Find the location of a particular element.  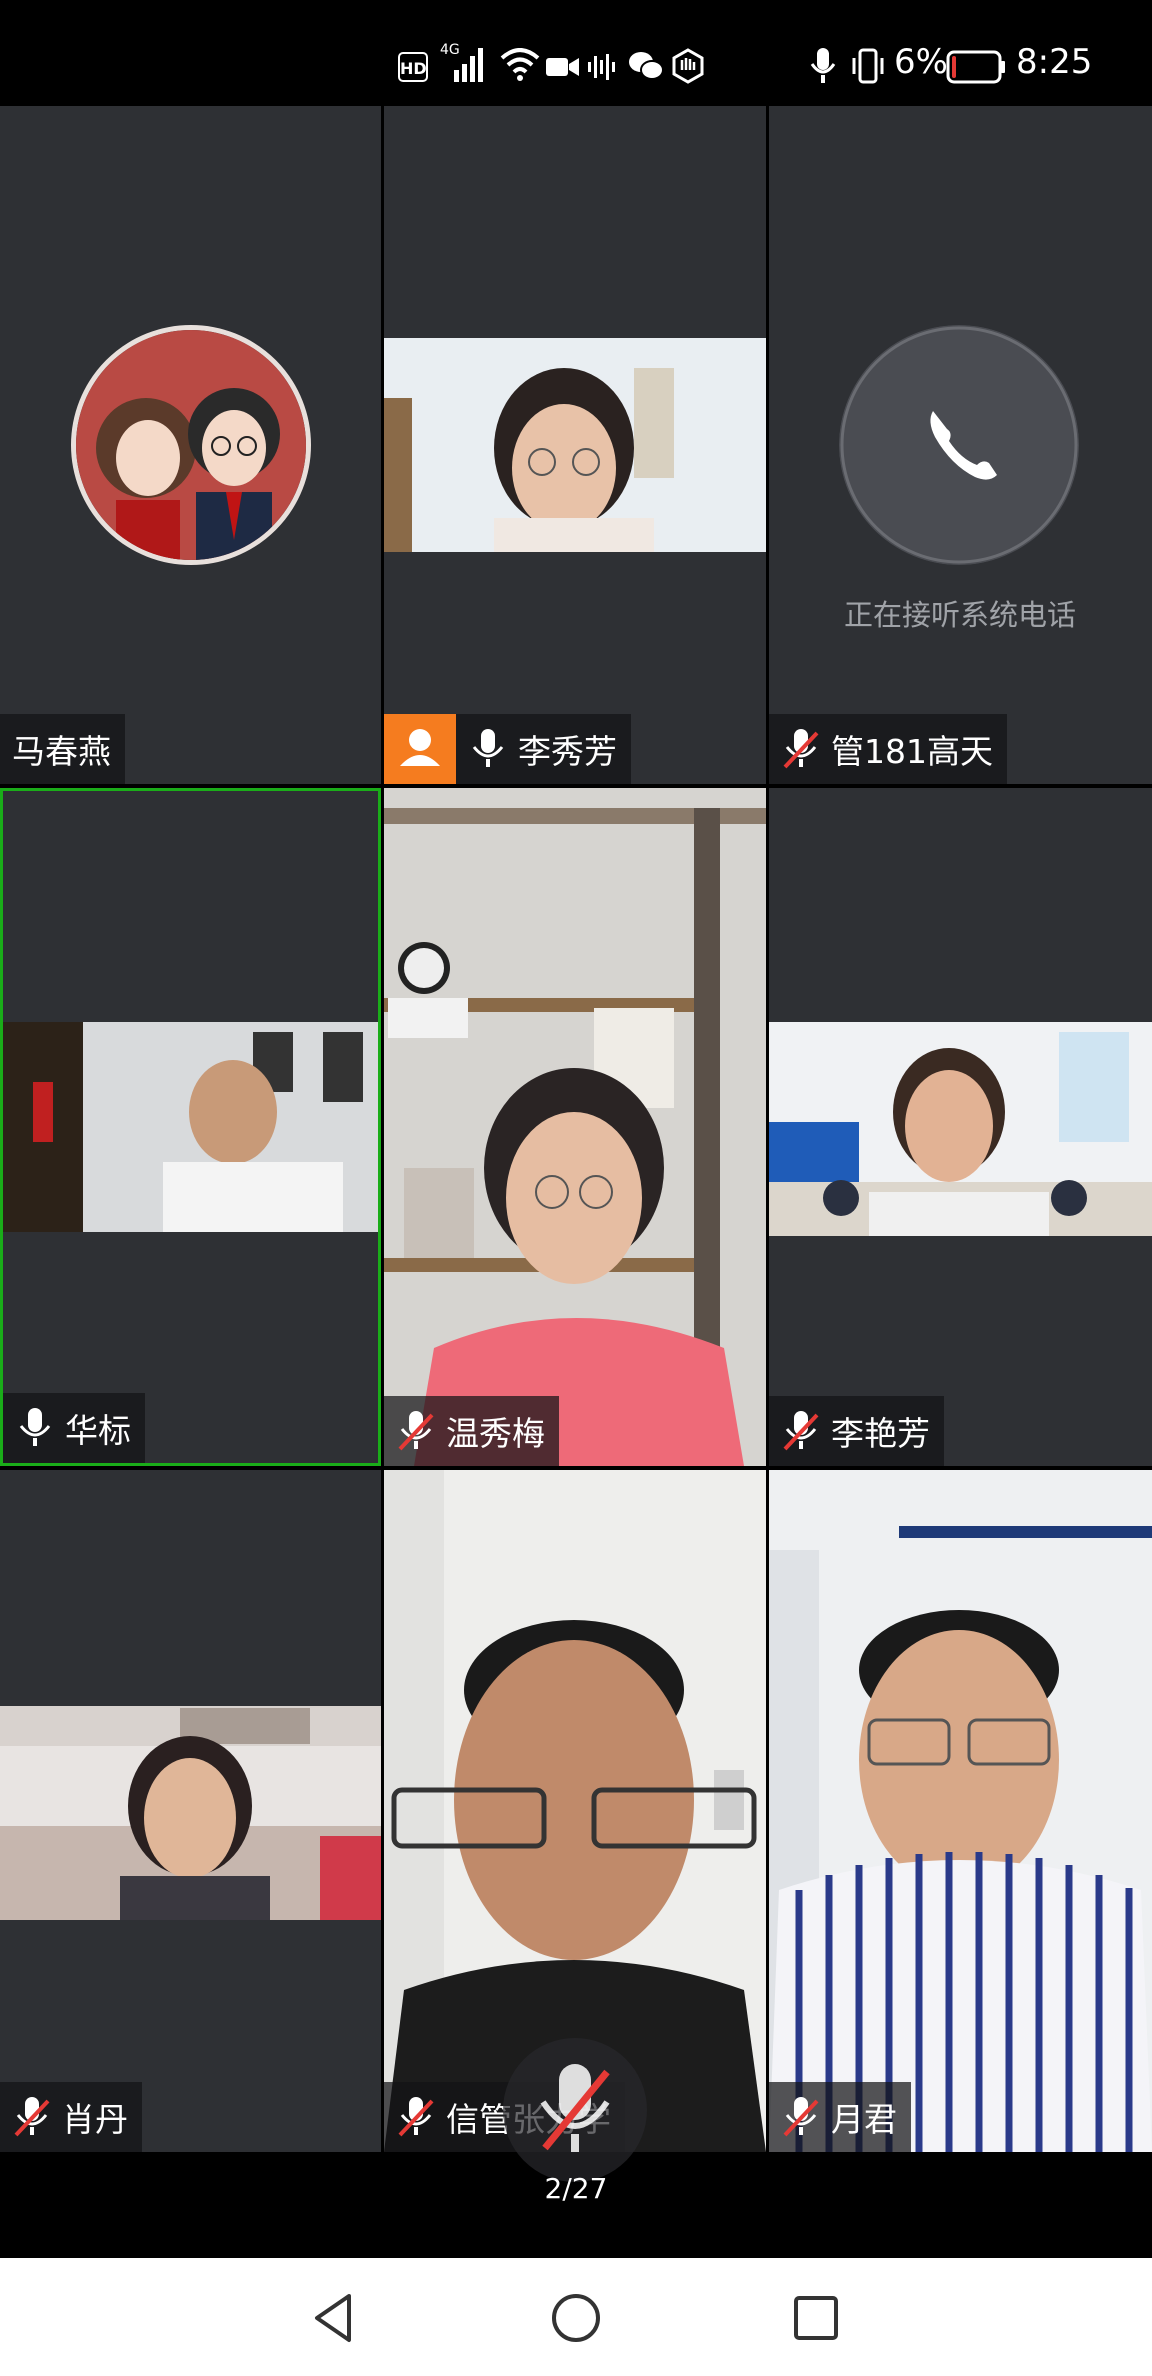

status-bar: HD 4G 6% 8:25 is located at coordinates (576, 53).